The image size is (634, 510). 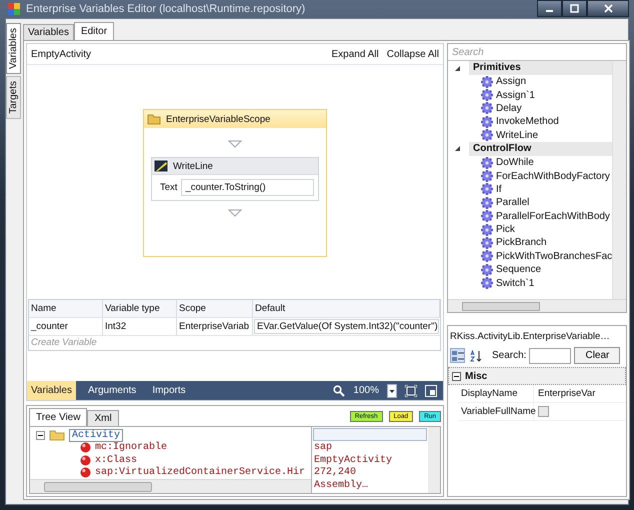 What do you see at coordinates (509, 355) in the screenshot?
I see `search-label: Search:` at bounding box center [509, 355].